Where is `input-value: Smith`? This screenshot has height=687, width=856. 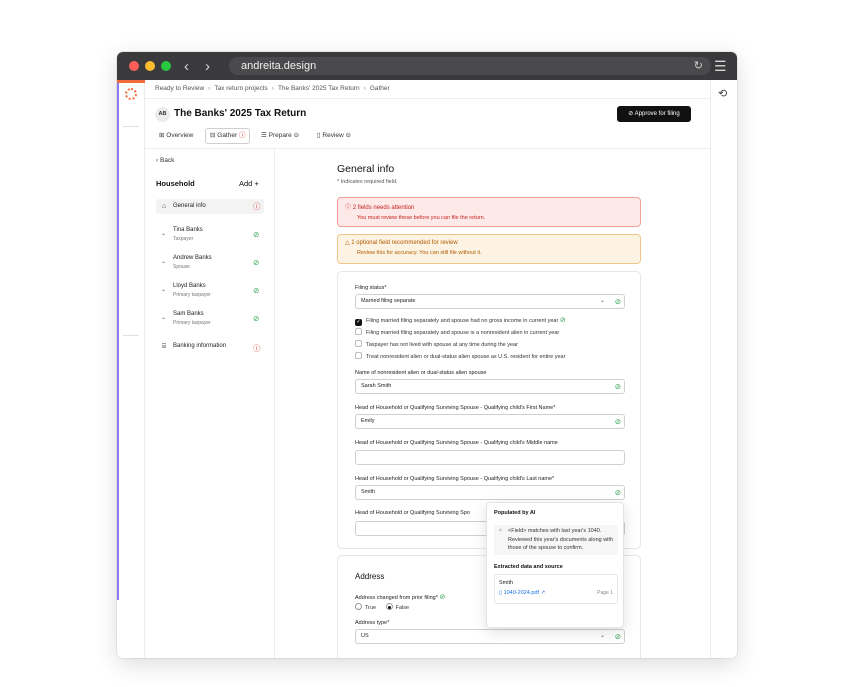
input-value: Smith is located at coordinates (368, 492).